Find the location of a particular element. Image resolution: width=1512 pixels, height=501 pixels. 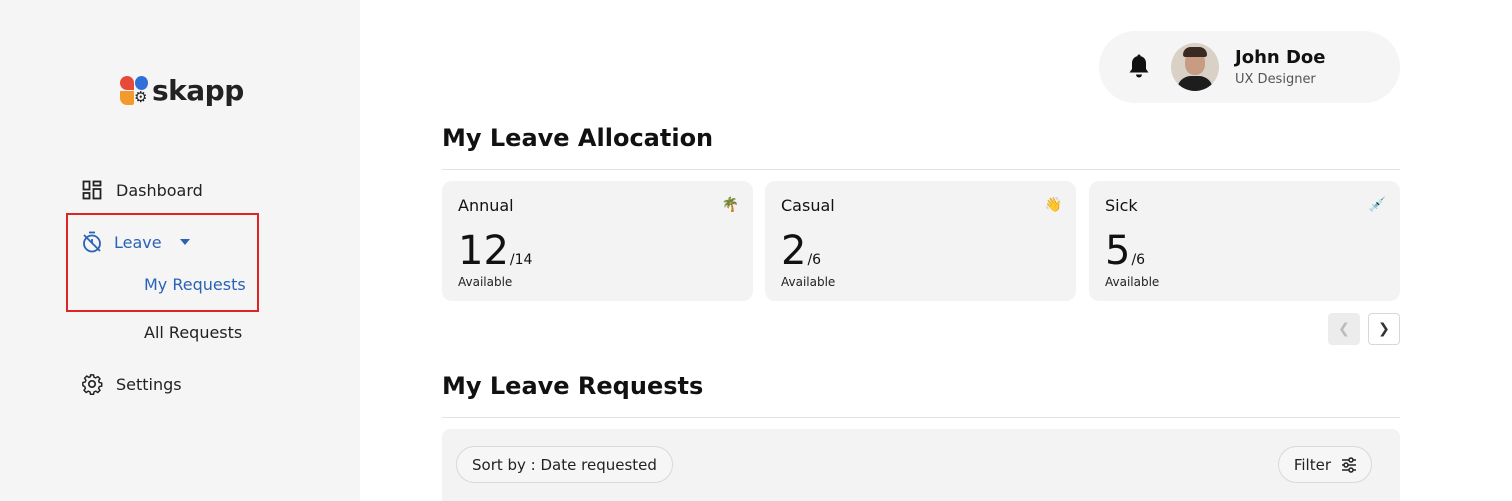

highlight-box is located at coordinates (162, 262).